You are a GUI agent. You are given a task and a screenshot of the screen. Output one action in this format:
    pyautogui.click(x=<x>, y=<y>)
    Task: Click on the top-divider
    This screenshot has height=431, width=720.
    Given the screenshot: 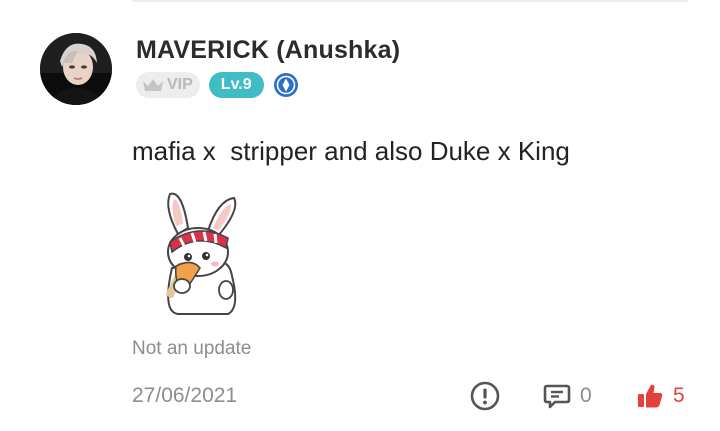 What is the action you would take?
    pyautogui.click(x=410, y=1)
    